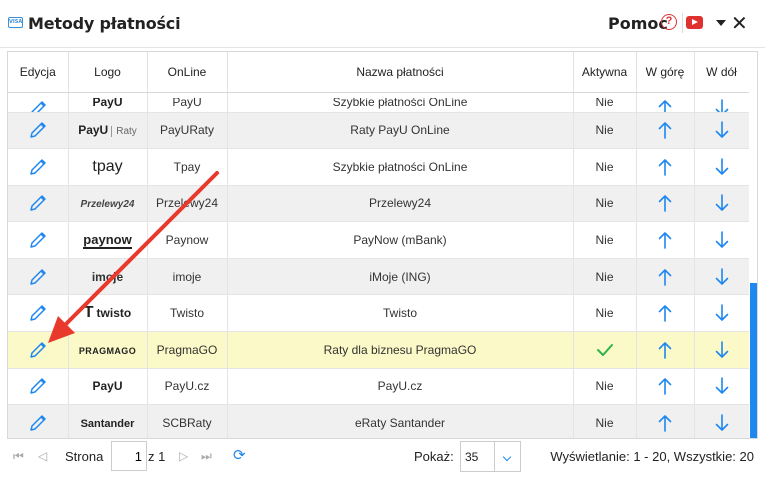 The width and height of the screenshot is (765, 479). I want to click on column-header-down: W dół, so click(722, 72).